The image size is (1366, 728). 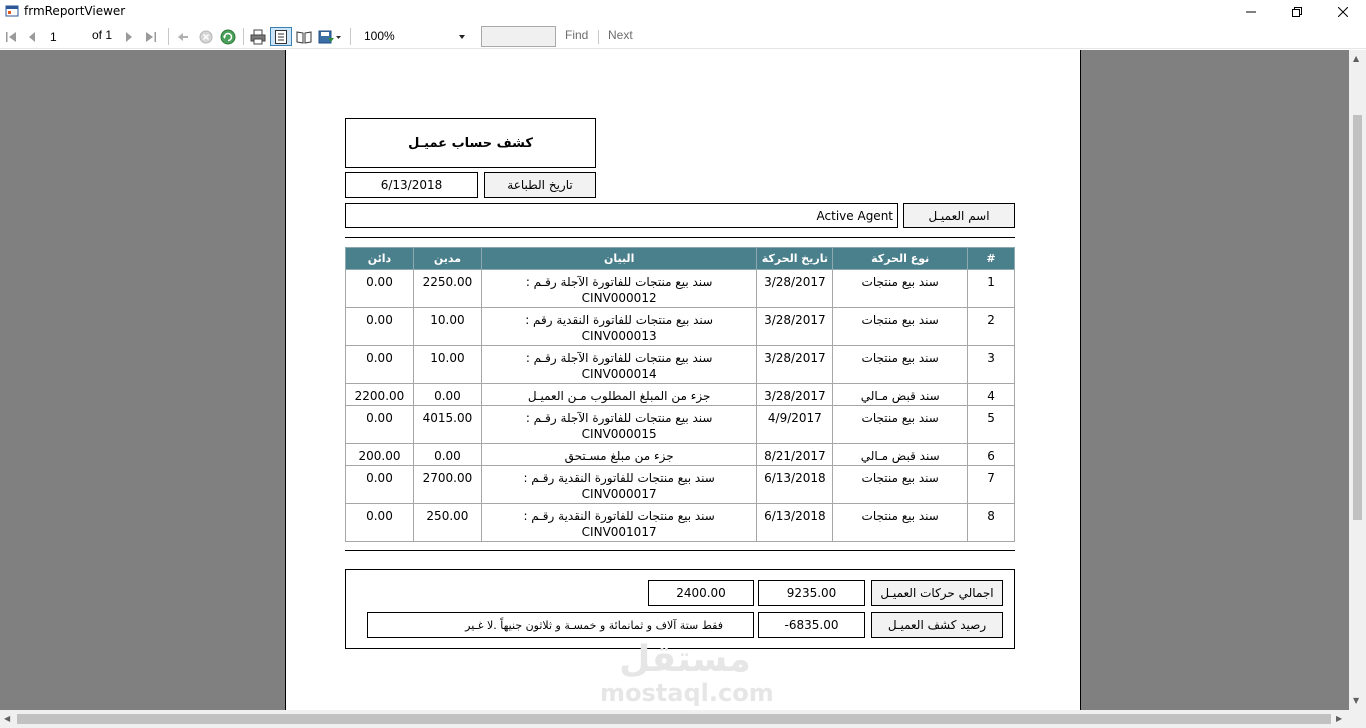 I want to click on page-number-input, so click(x=64, y=36).